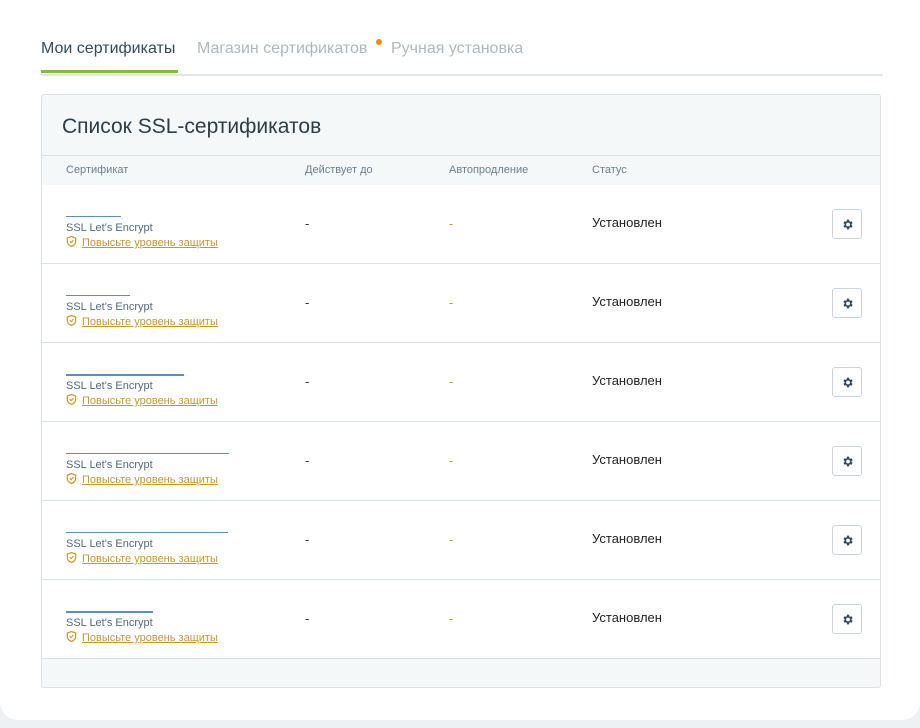 This screenshot has height=728, width=920. What do you see at coordinates (282, 49) in the screenshot?
I see `tab-certificate-store: Магазин сертификатов` at bounding box center [282, 49].